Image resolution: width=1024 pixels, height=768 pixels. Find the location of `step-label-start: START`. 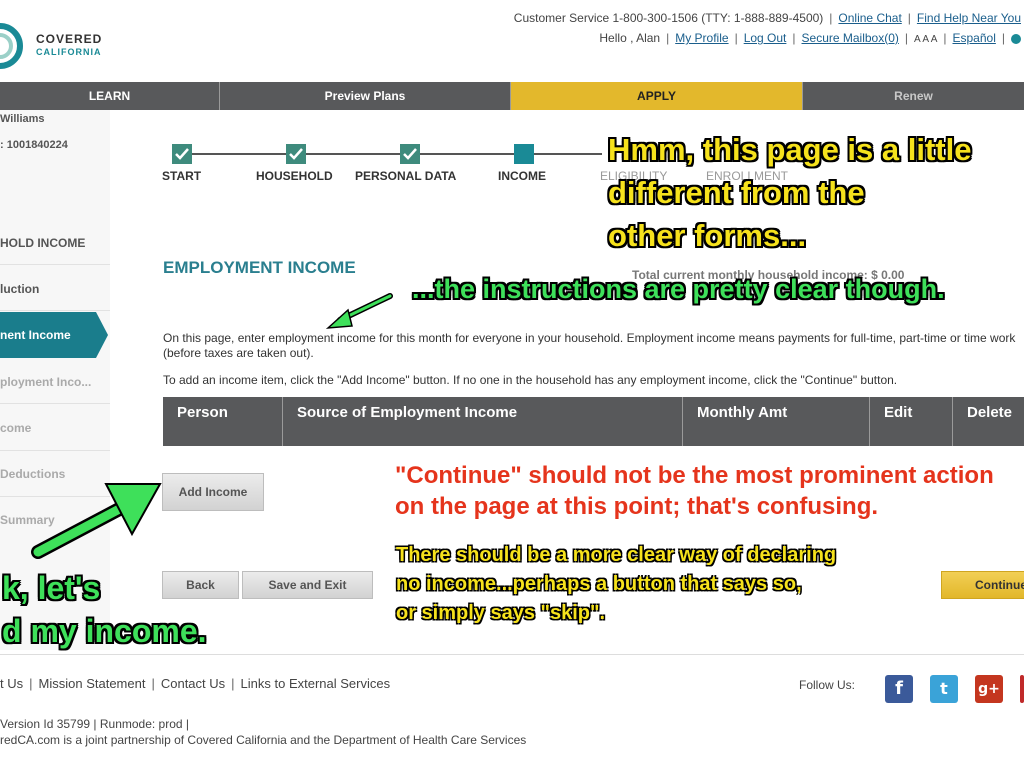

step-label-start: START is located at coordinates (182, 176).